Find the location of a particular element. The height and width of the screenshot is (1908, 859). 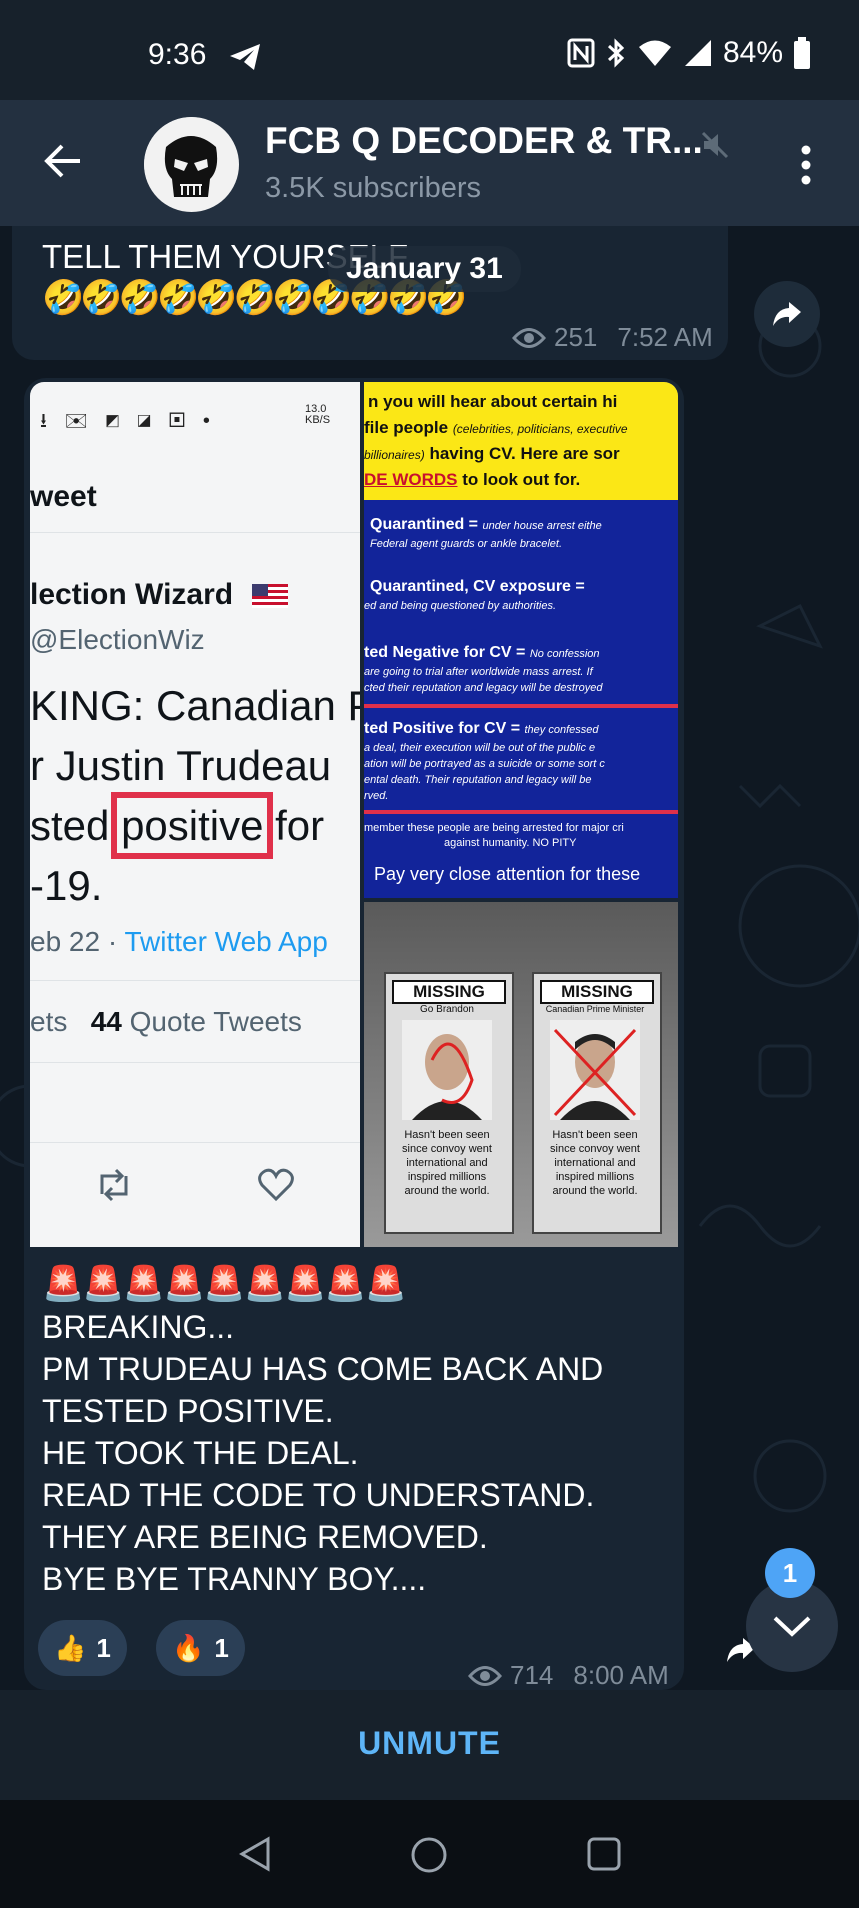

tweet-author-name: lection Wizard is located at coordinates (132, 594).